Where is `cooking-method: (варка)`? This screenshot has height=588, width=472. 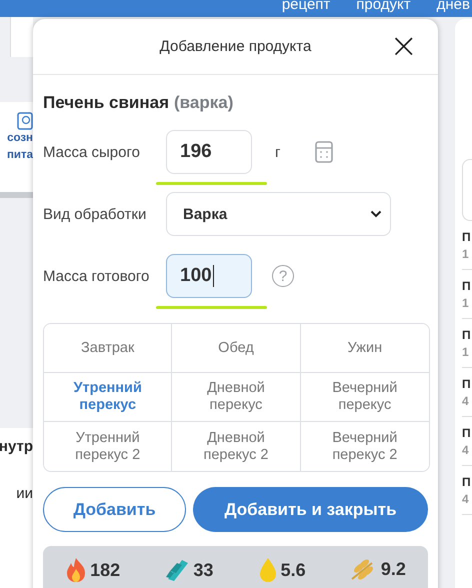
cooking-method: (варка) is located at coordinates (204, 103).